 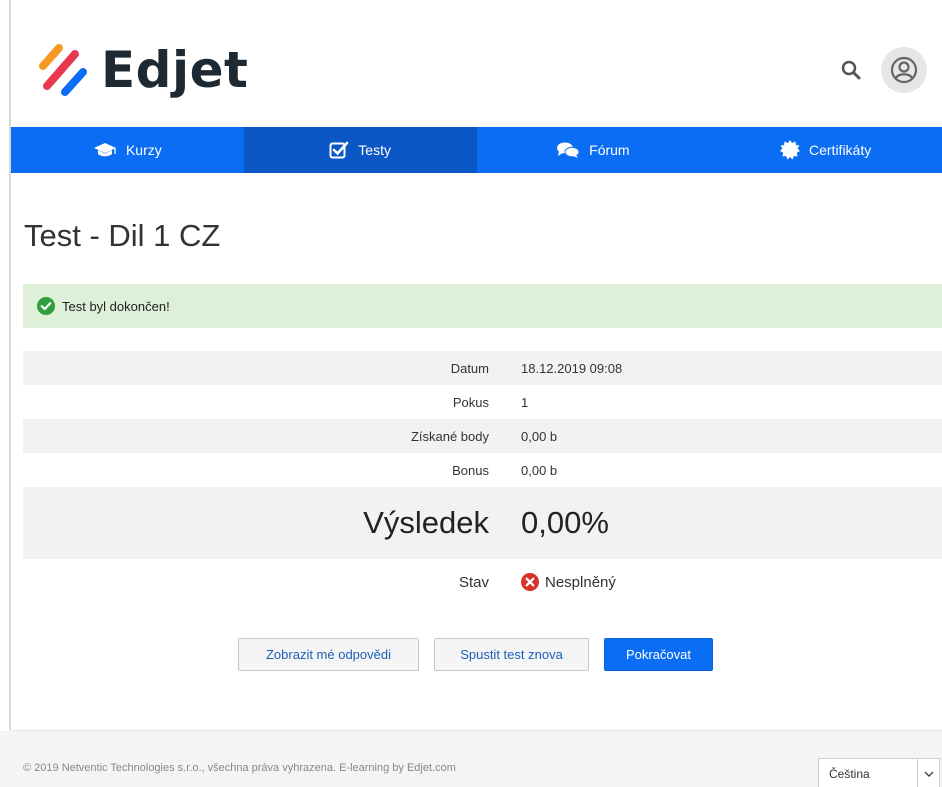 What do you see at coordinates (851, 70) in the screenshot?
I see `search-icon` at bounding box center [851, 70].